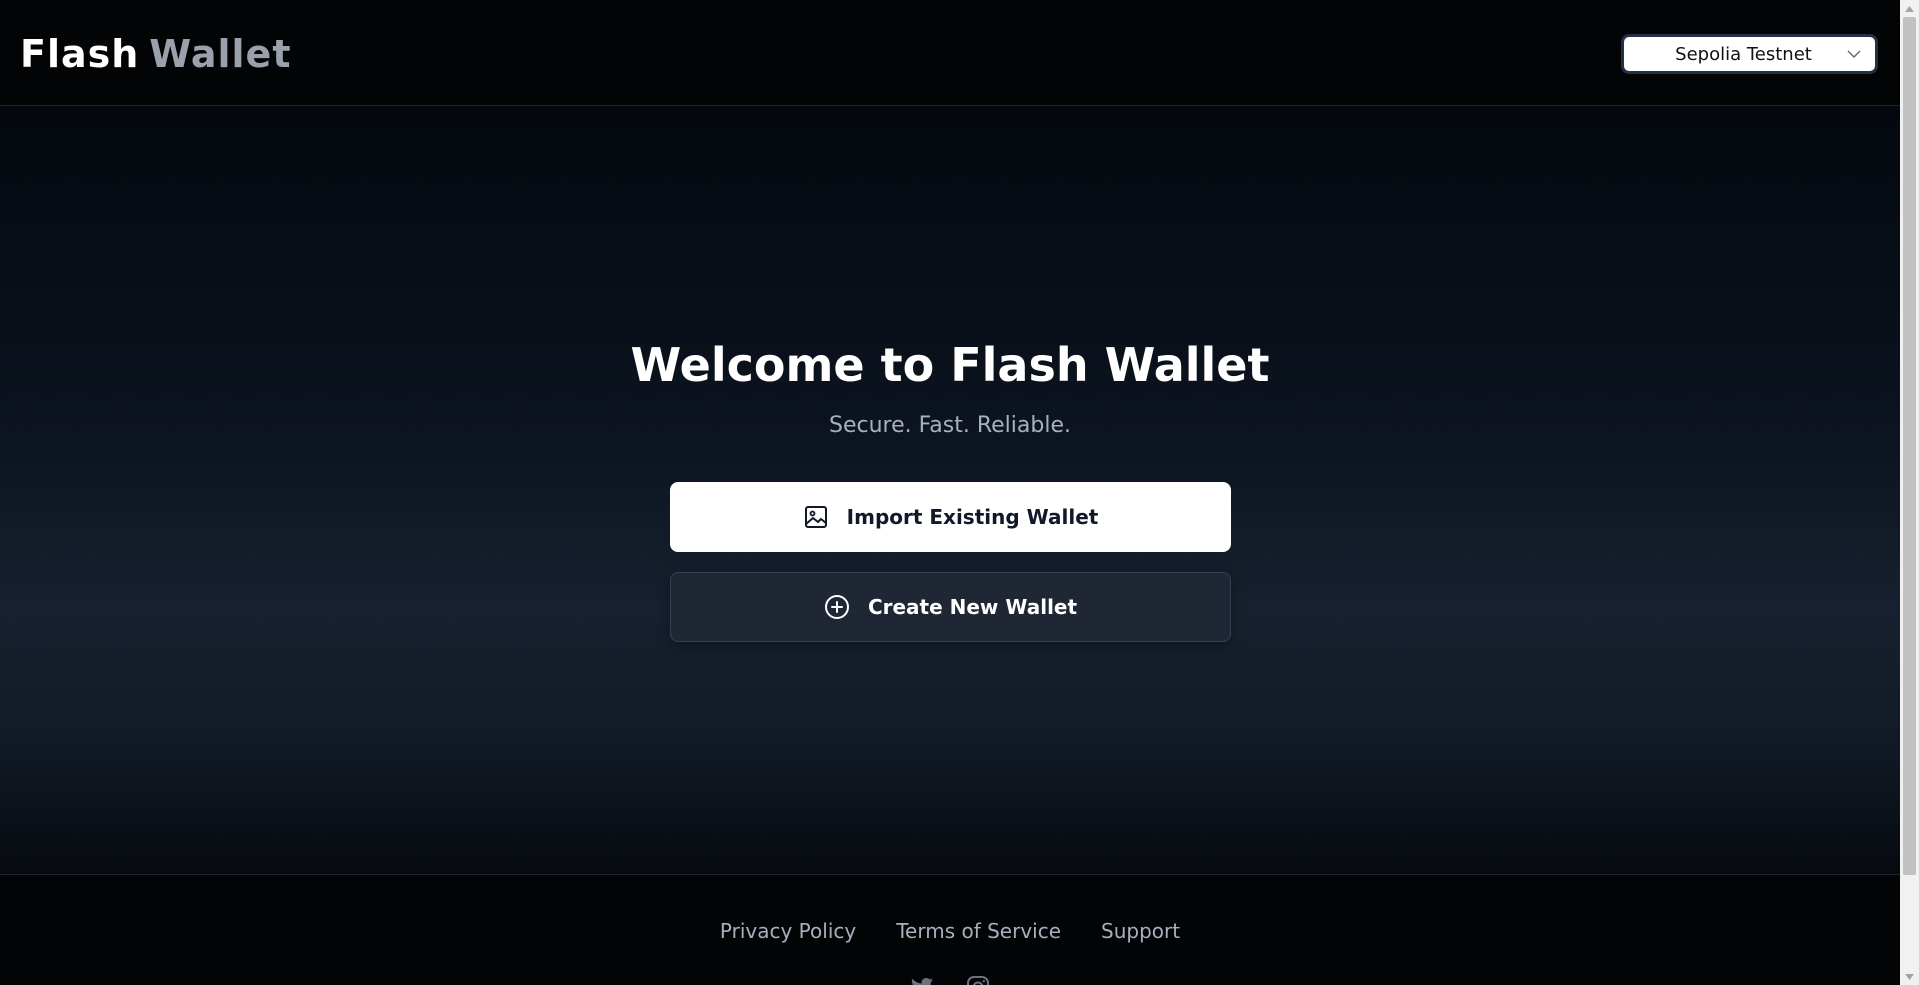  I want to click on scroll-down-arrow-icon, so click(1909, 976).